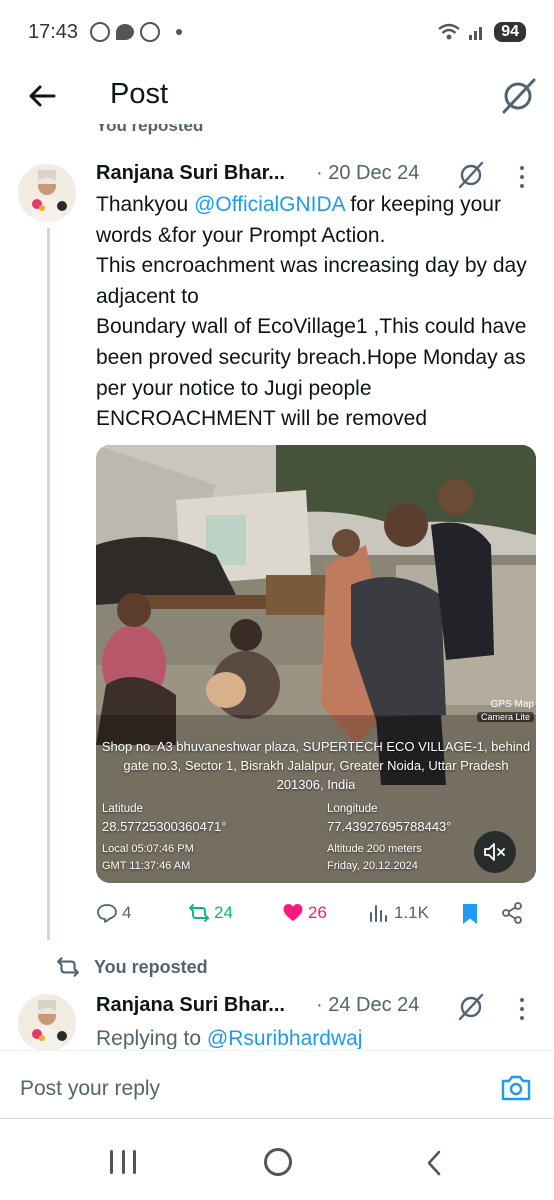 The image size is (554, 1200). Describe the element at coordinates (516, 1088) in the screenshot. I see `camera-icon` at that location.